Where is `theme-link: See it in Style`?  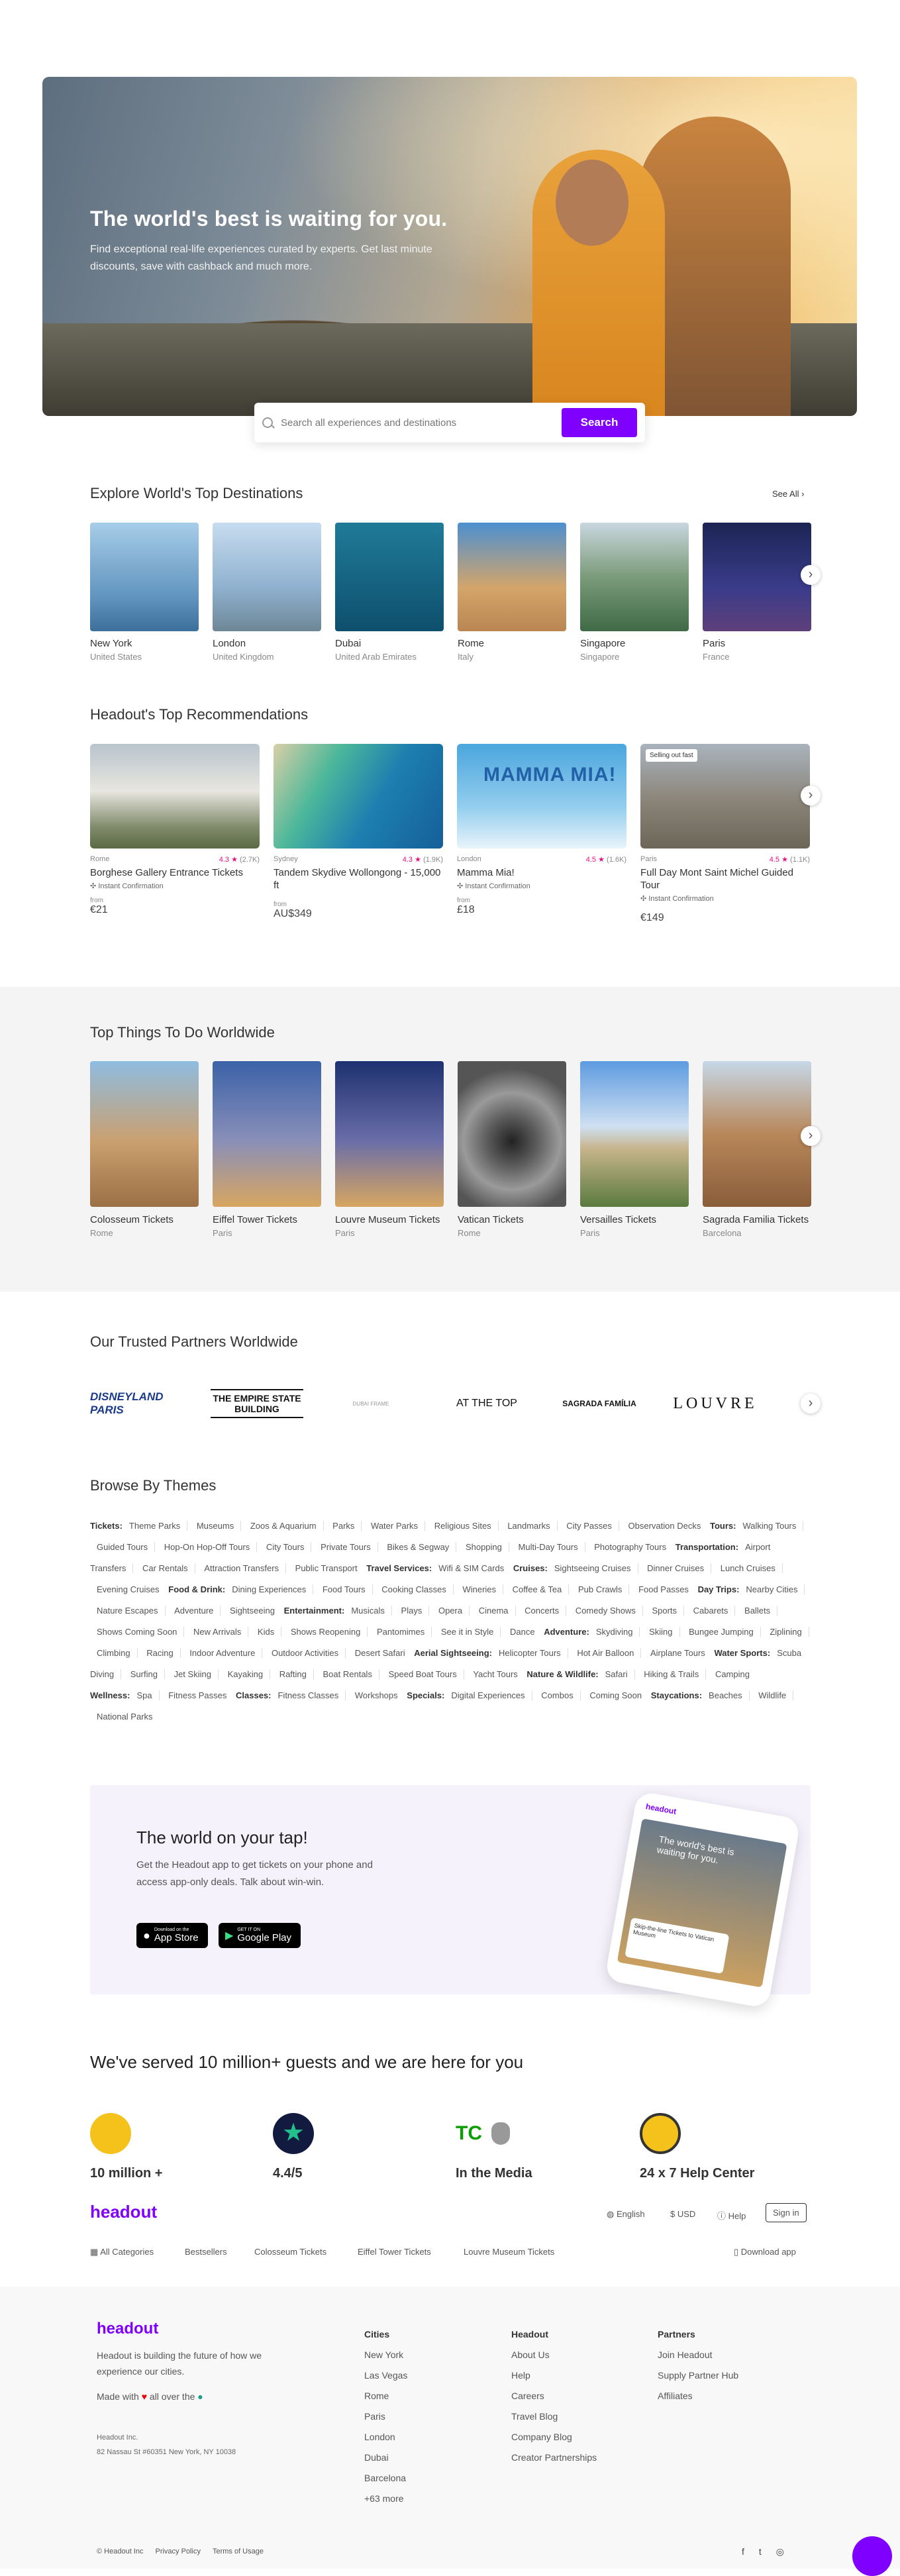
theme-link: See it in Style is located at coordinates (467, 1632).